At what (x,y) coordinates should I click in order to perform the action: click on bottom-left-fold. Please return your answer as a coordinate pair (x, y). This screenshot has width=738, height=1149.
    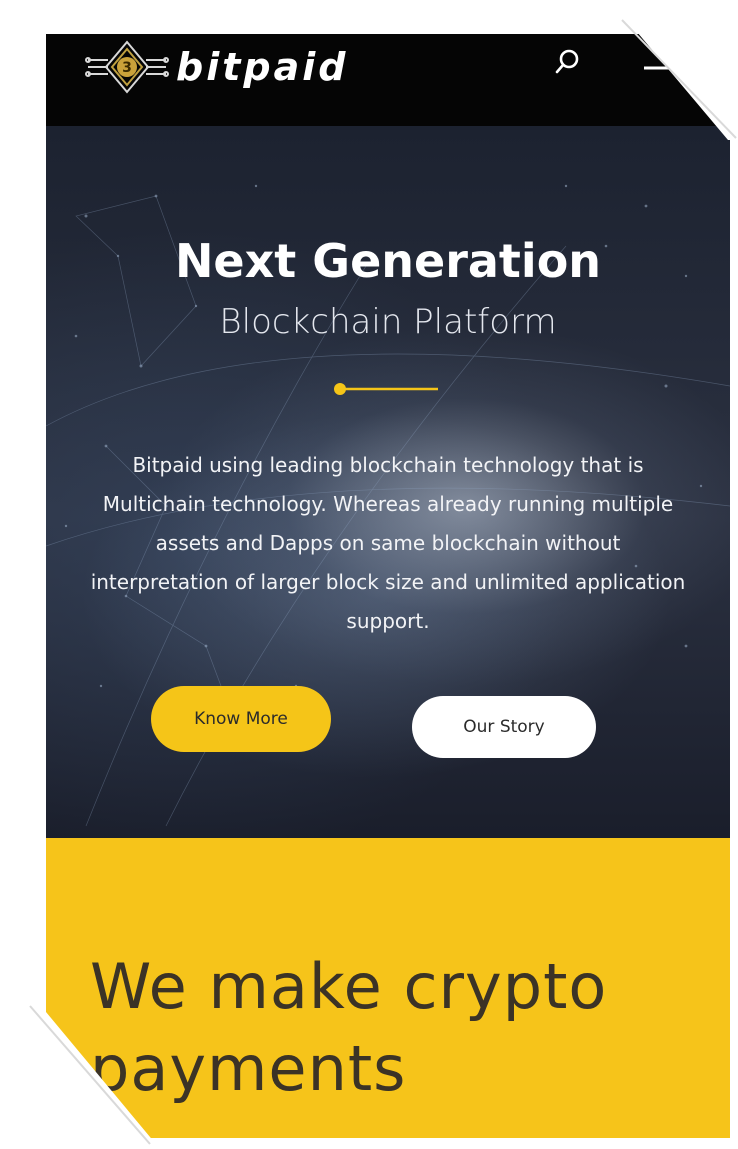
    Looking at the image, I should click on (80, 1074).